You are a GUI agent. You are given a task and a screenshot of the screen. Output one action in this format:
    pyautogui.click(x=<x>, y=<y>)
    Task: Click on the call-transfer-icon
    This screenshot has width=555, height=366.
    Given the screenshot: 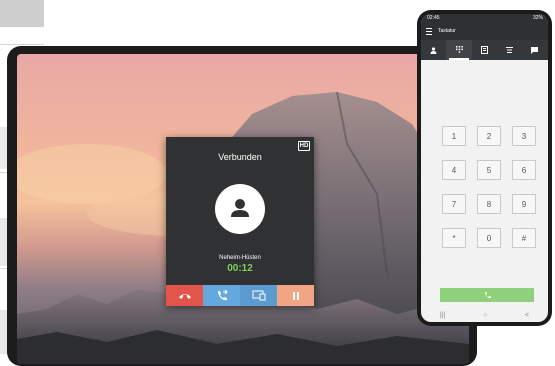 What is the action you would take?
    pyautogui.click(x=222, y=294)
    